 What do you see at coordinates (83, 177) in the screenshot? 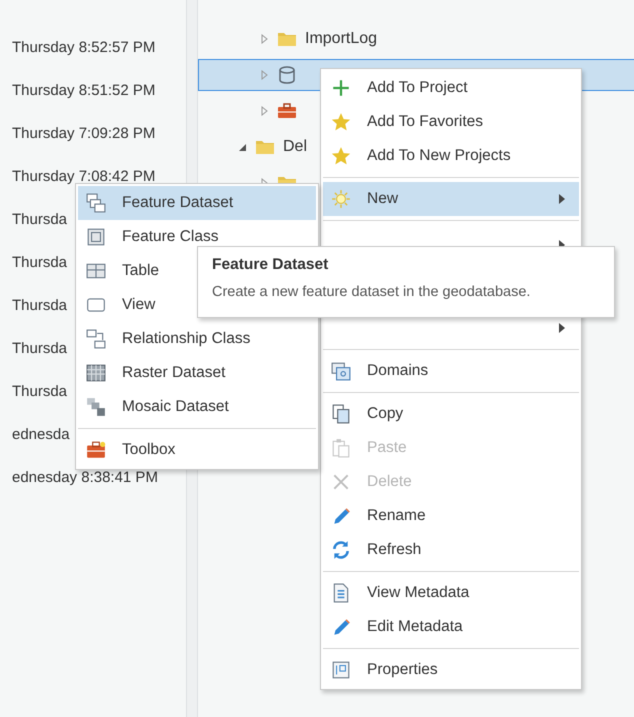
I see `date-modified-text: Thursday 7:08:42 PM` at bounding box center [83, 177].